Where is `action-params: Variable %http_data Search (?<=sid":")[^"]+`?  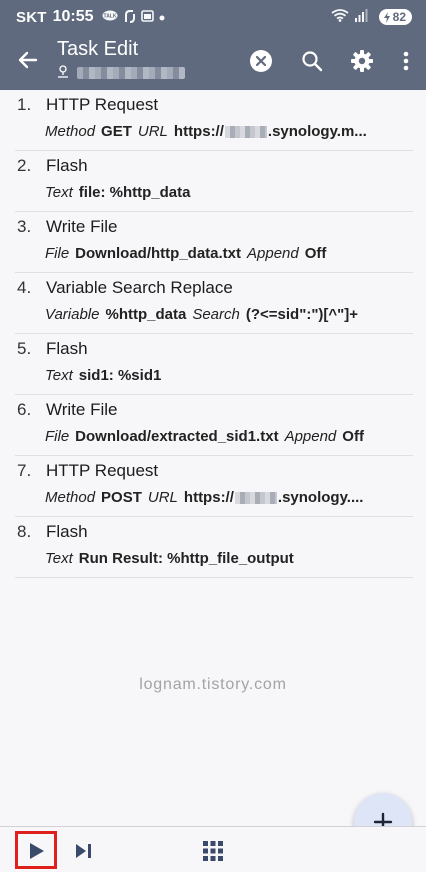 action-params: Variable %http_data Search (?<=sid":")[^"]+ is located at coordinates (204, 314).